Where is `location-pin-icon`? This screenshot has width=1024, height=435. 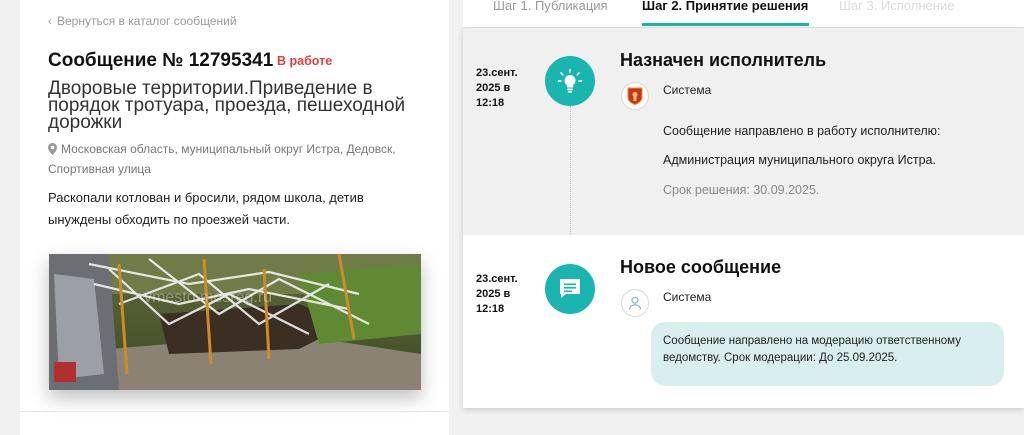
location-pin-icon is located at coordinates (52, 151).